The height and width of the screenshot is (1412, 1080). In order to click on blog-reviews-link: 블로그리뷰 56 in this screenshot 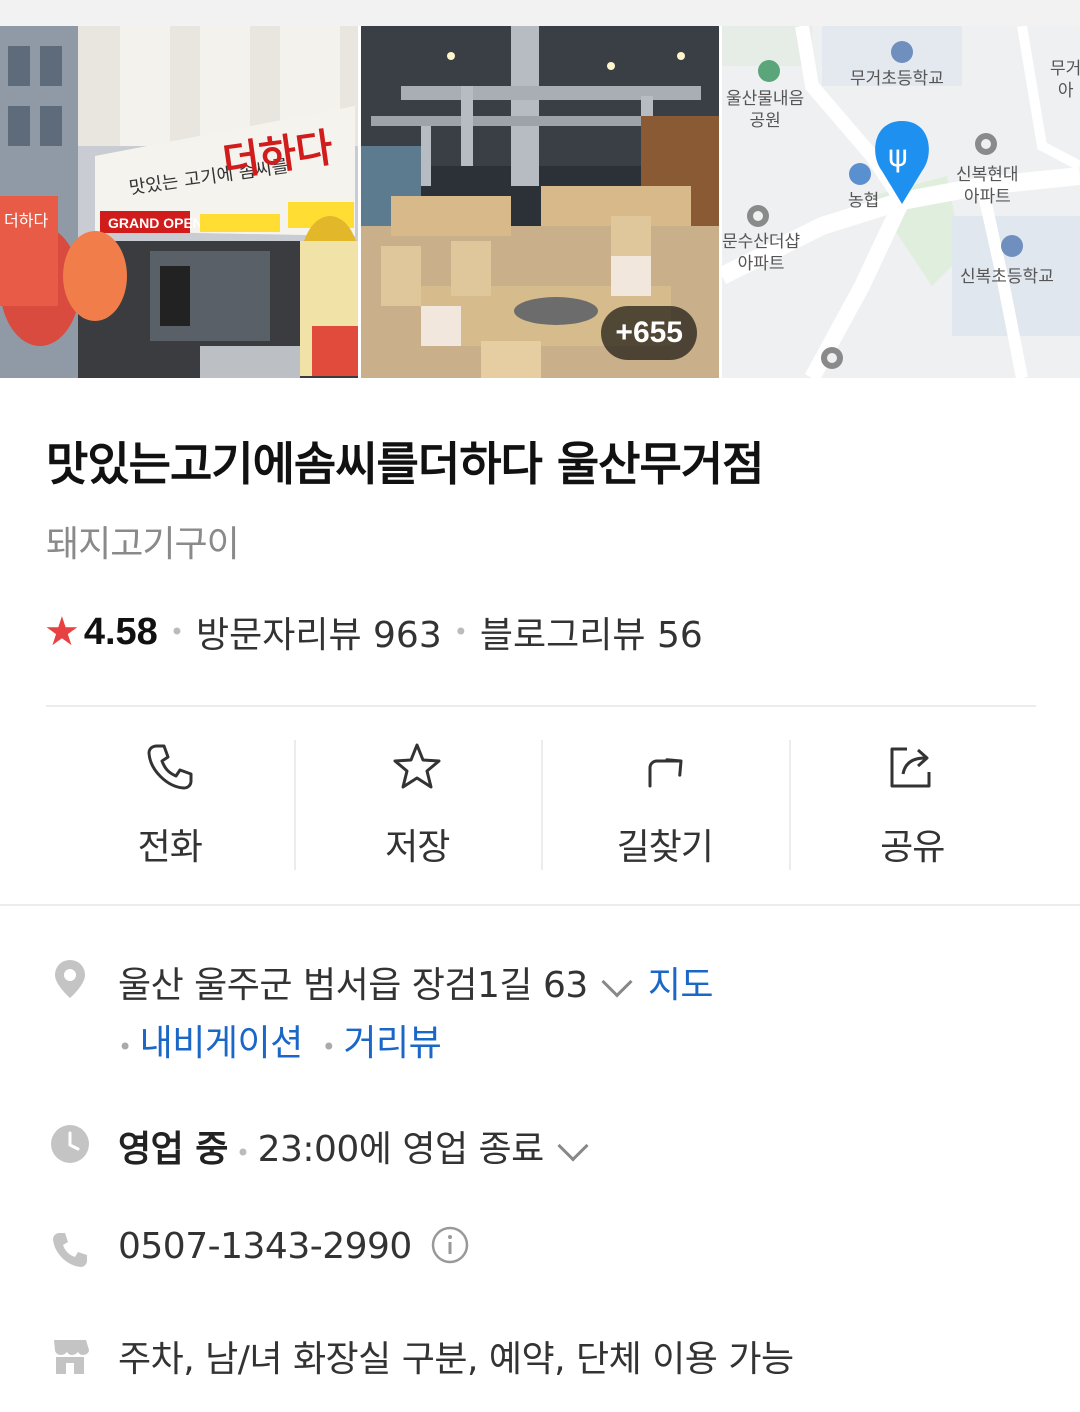, I will do `click(591, 632)`.